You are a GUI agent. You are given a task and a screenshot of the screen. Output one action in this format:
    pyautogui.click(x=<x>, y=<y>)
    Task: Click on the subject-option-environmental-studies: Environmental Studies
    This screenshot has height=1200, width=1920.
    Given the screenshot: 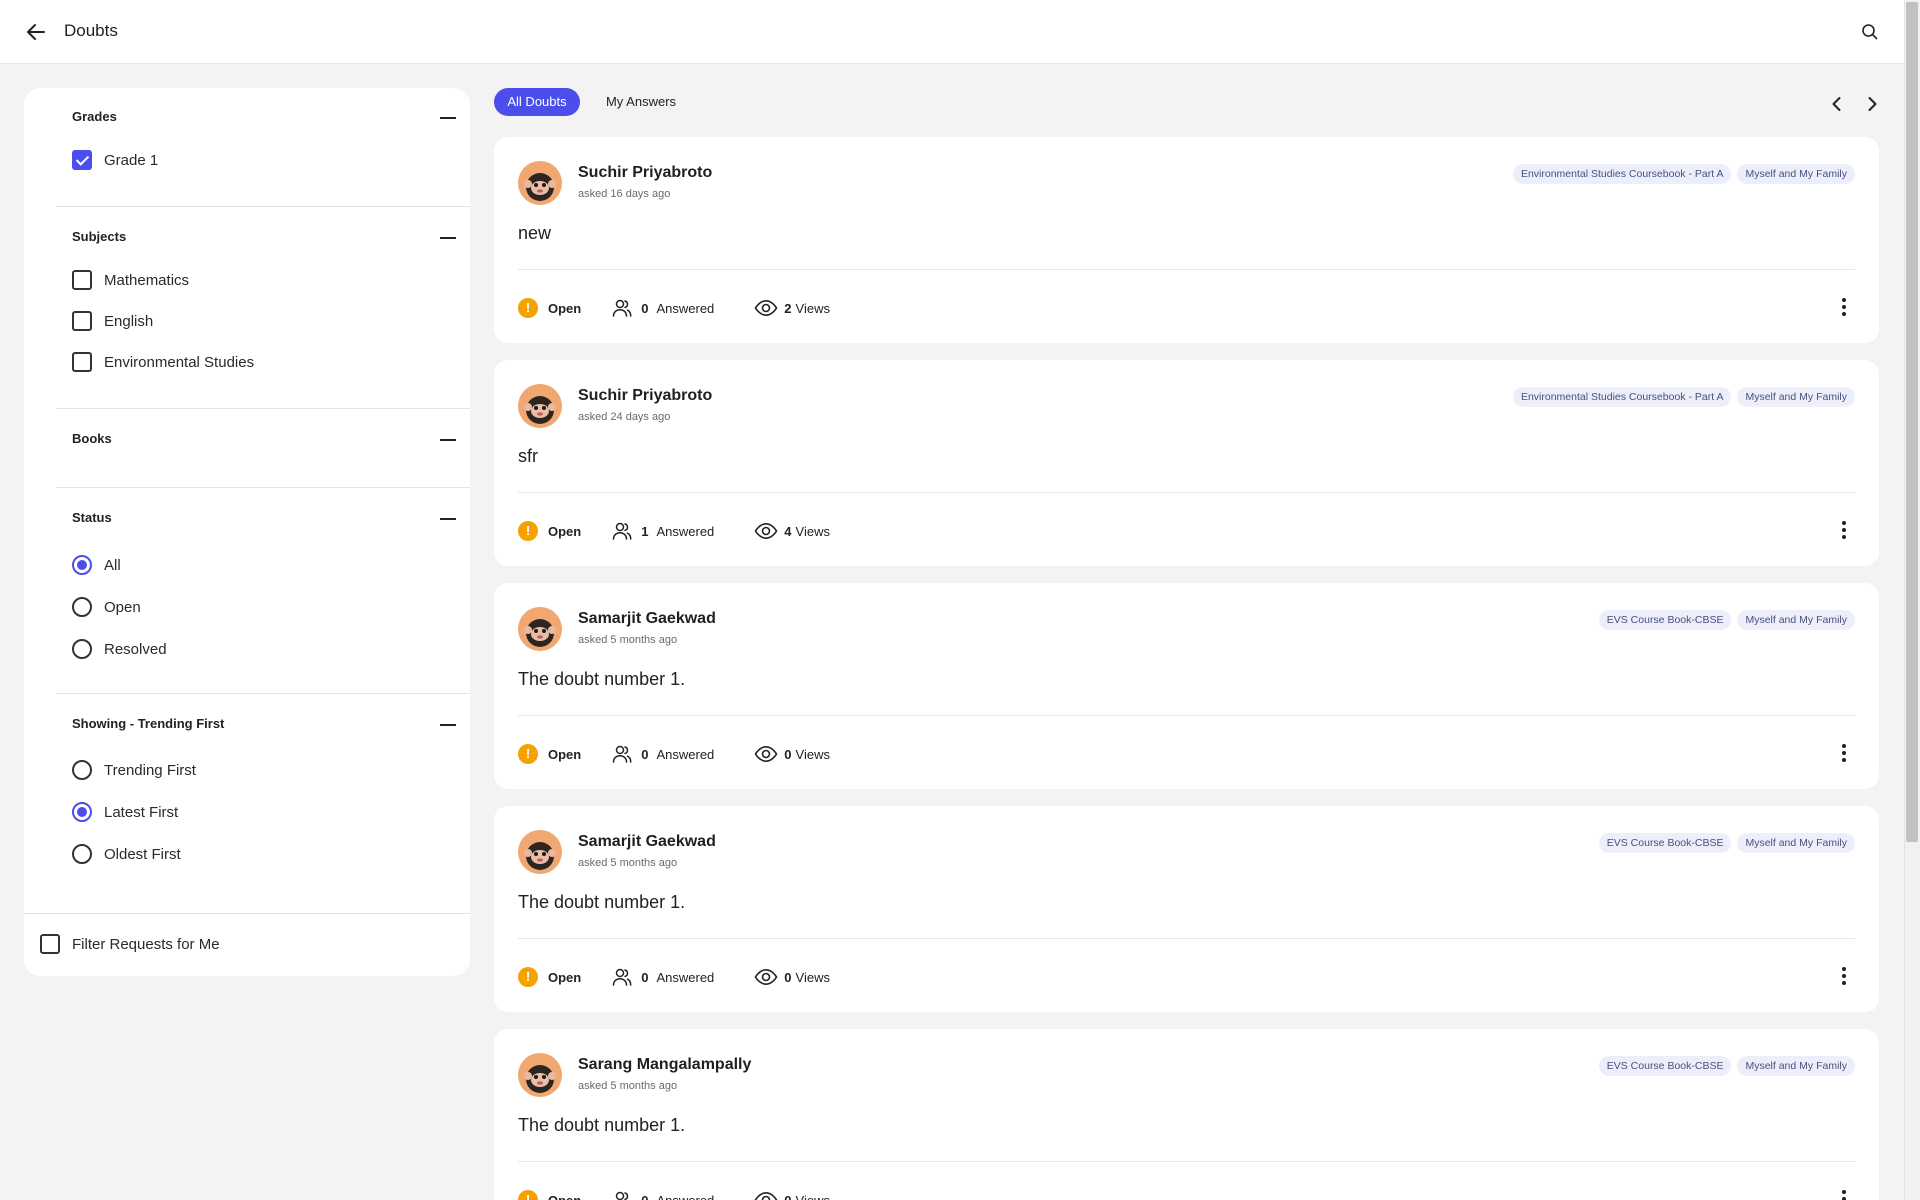 What is the action you would take?
    pyautogui.click(x=163, y=362)
    